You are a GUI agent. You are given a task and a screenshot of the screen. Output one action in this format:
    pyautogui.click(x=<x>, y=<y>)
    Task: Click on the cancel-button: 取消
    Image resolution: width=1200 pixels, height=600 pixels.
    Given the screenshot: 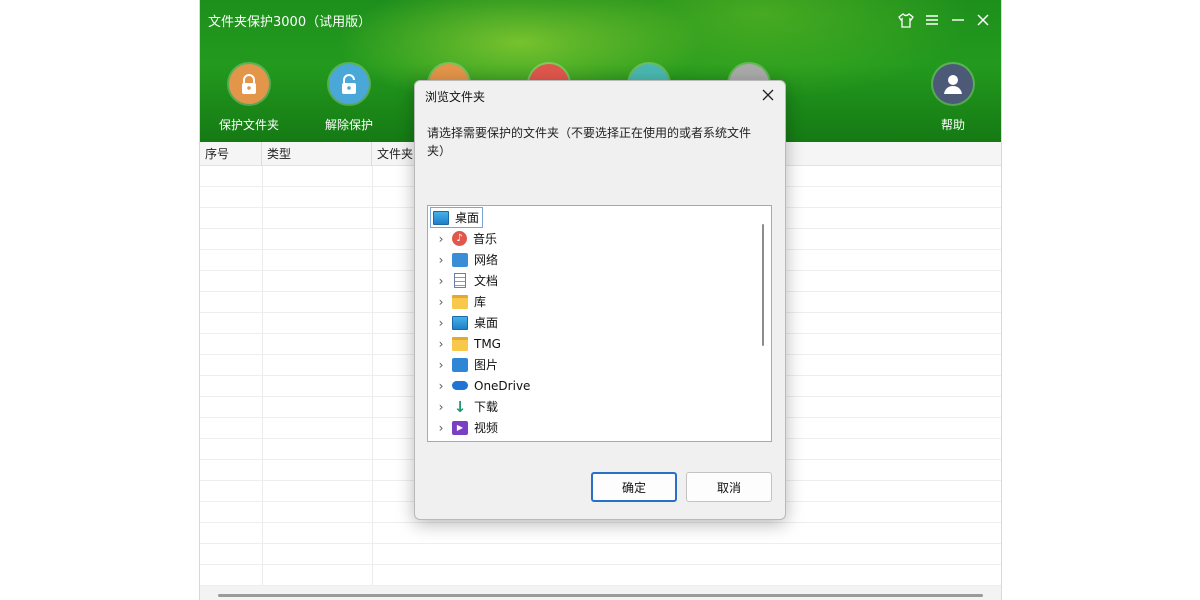 What is the action you would take?
    pyautogui.click(x=729, y=487)
    